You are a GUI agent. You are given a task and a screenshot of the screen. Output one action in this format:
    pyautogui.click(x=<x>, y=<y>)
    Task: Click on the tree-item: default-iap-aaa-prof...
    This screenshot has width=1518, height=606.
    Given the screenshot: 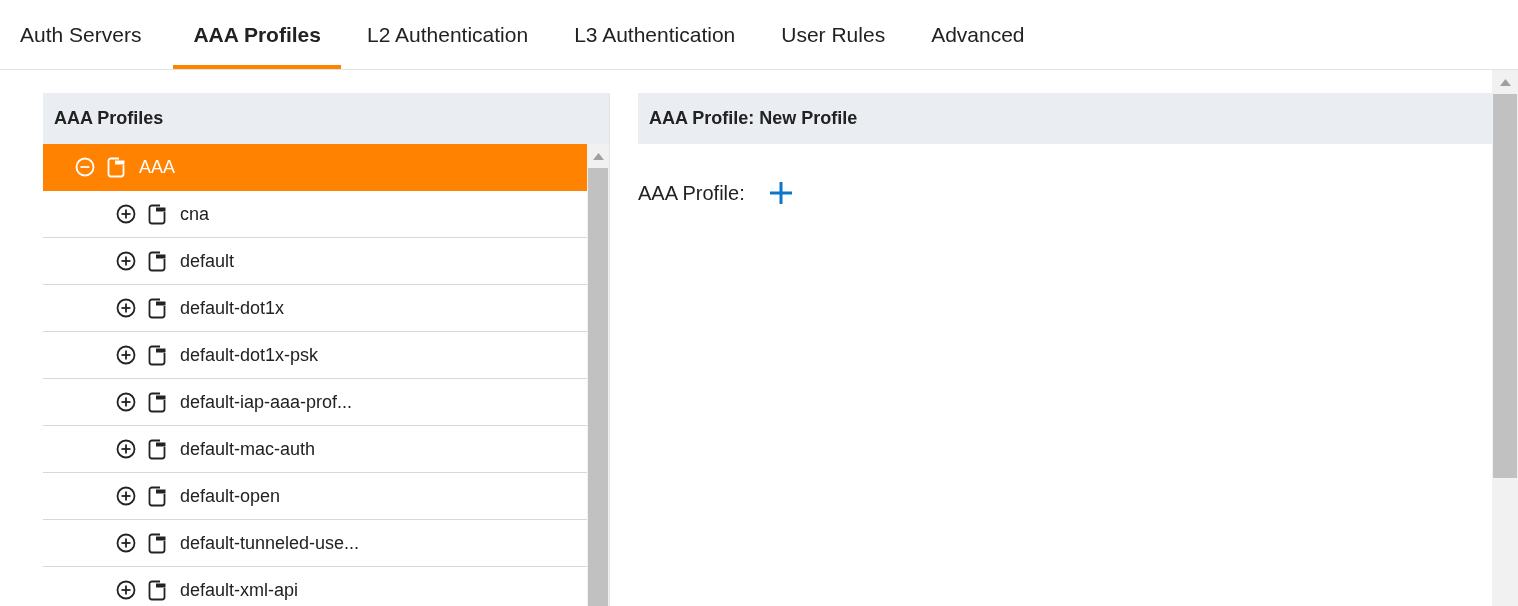 What is the action you would take?
    pyautogui.click(x=315, y=402)
    